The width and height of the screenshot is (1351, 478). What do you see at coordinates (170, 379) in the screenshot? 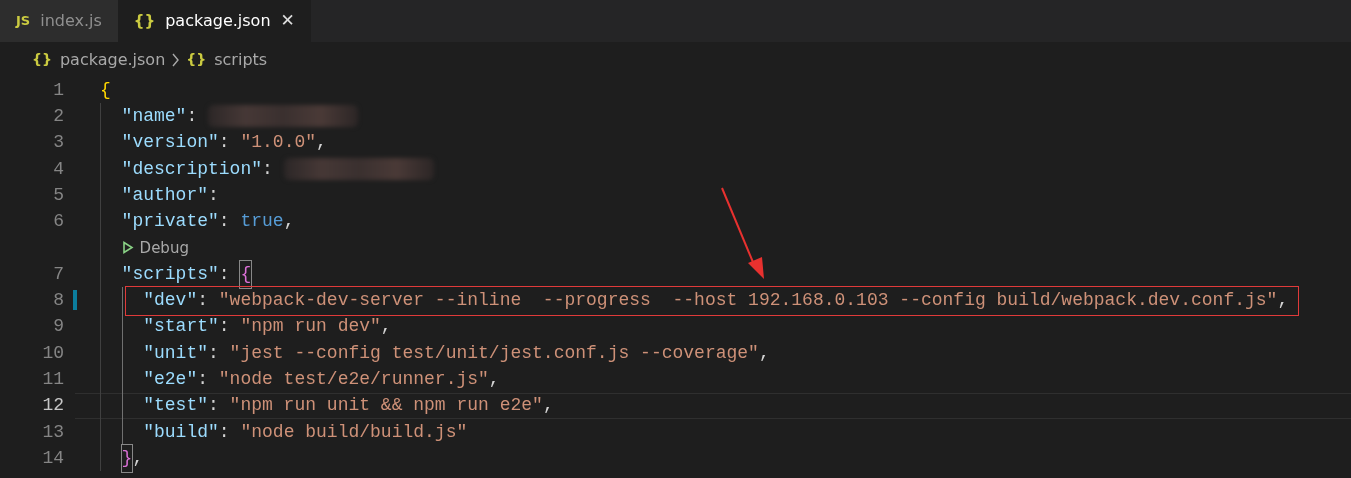
I see `json-key: "e2e"` at bounding box center [170, 379].